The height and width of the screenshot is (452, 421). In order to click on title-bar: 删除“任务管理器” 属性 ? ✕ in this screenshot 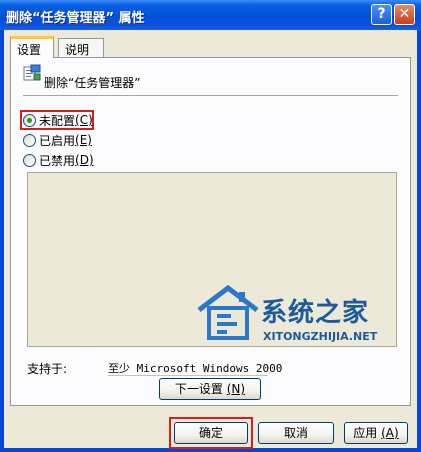, I will do `click(210, 15)`.